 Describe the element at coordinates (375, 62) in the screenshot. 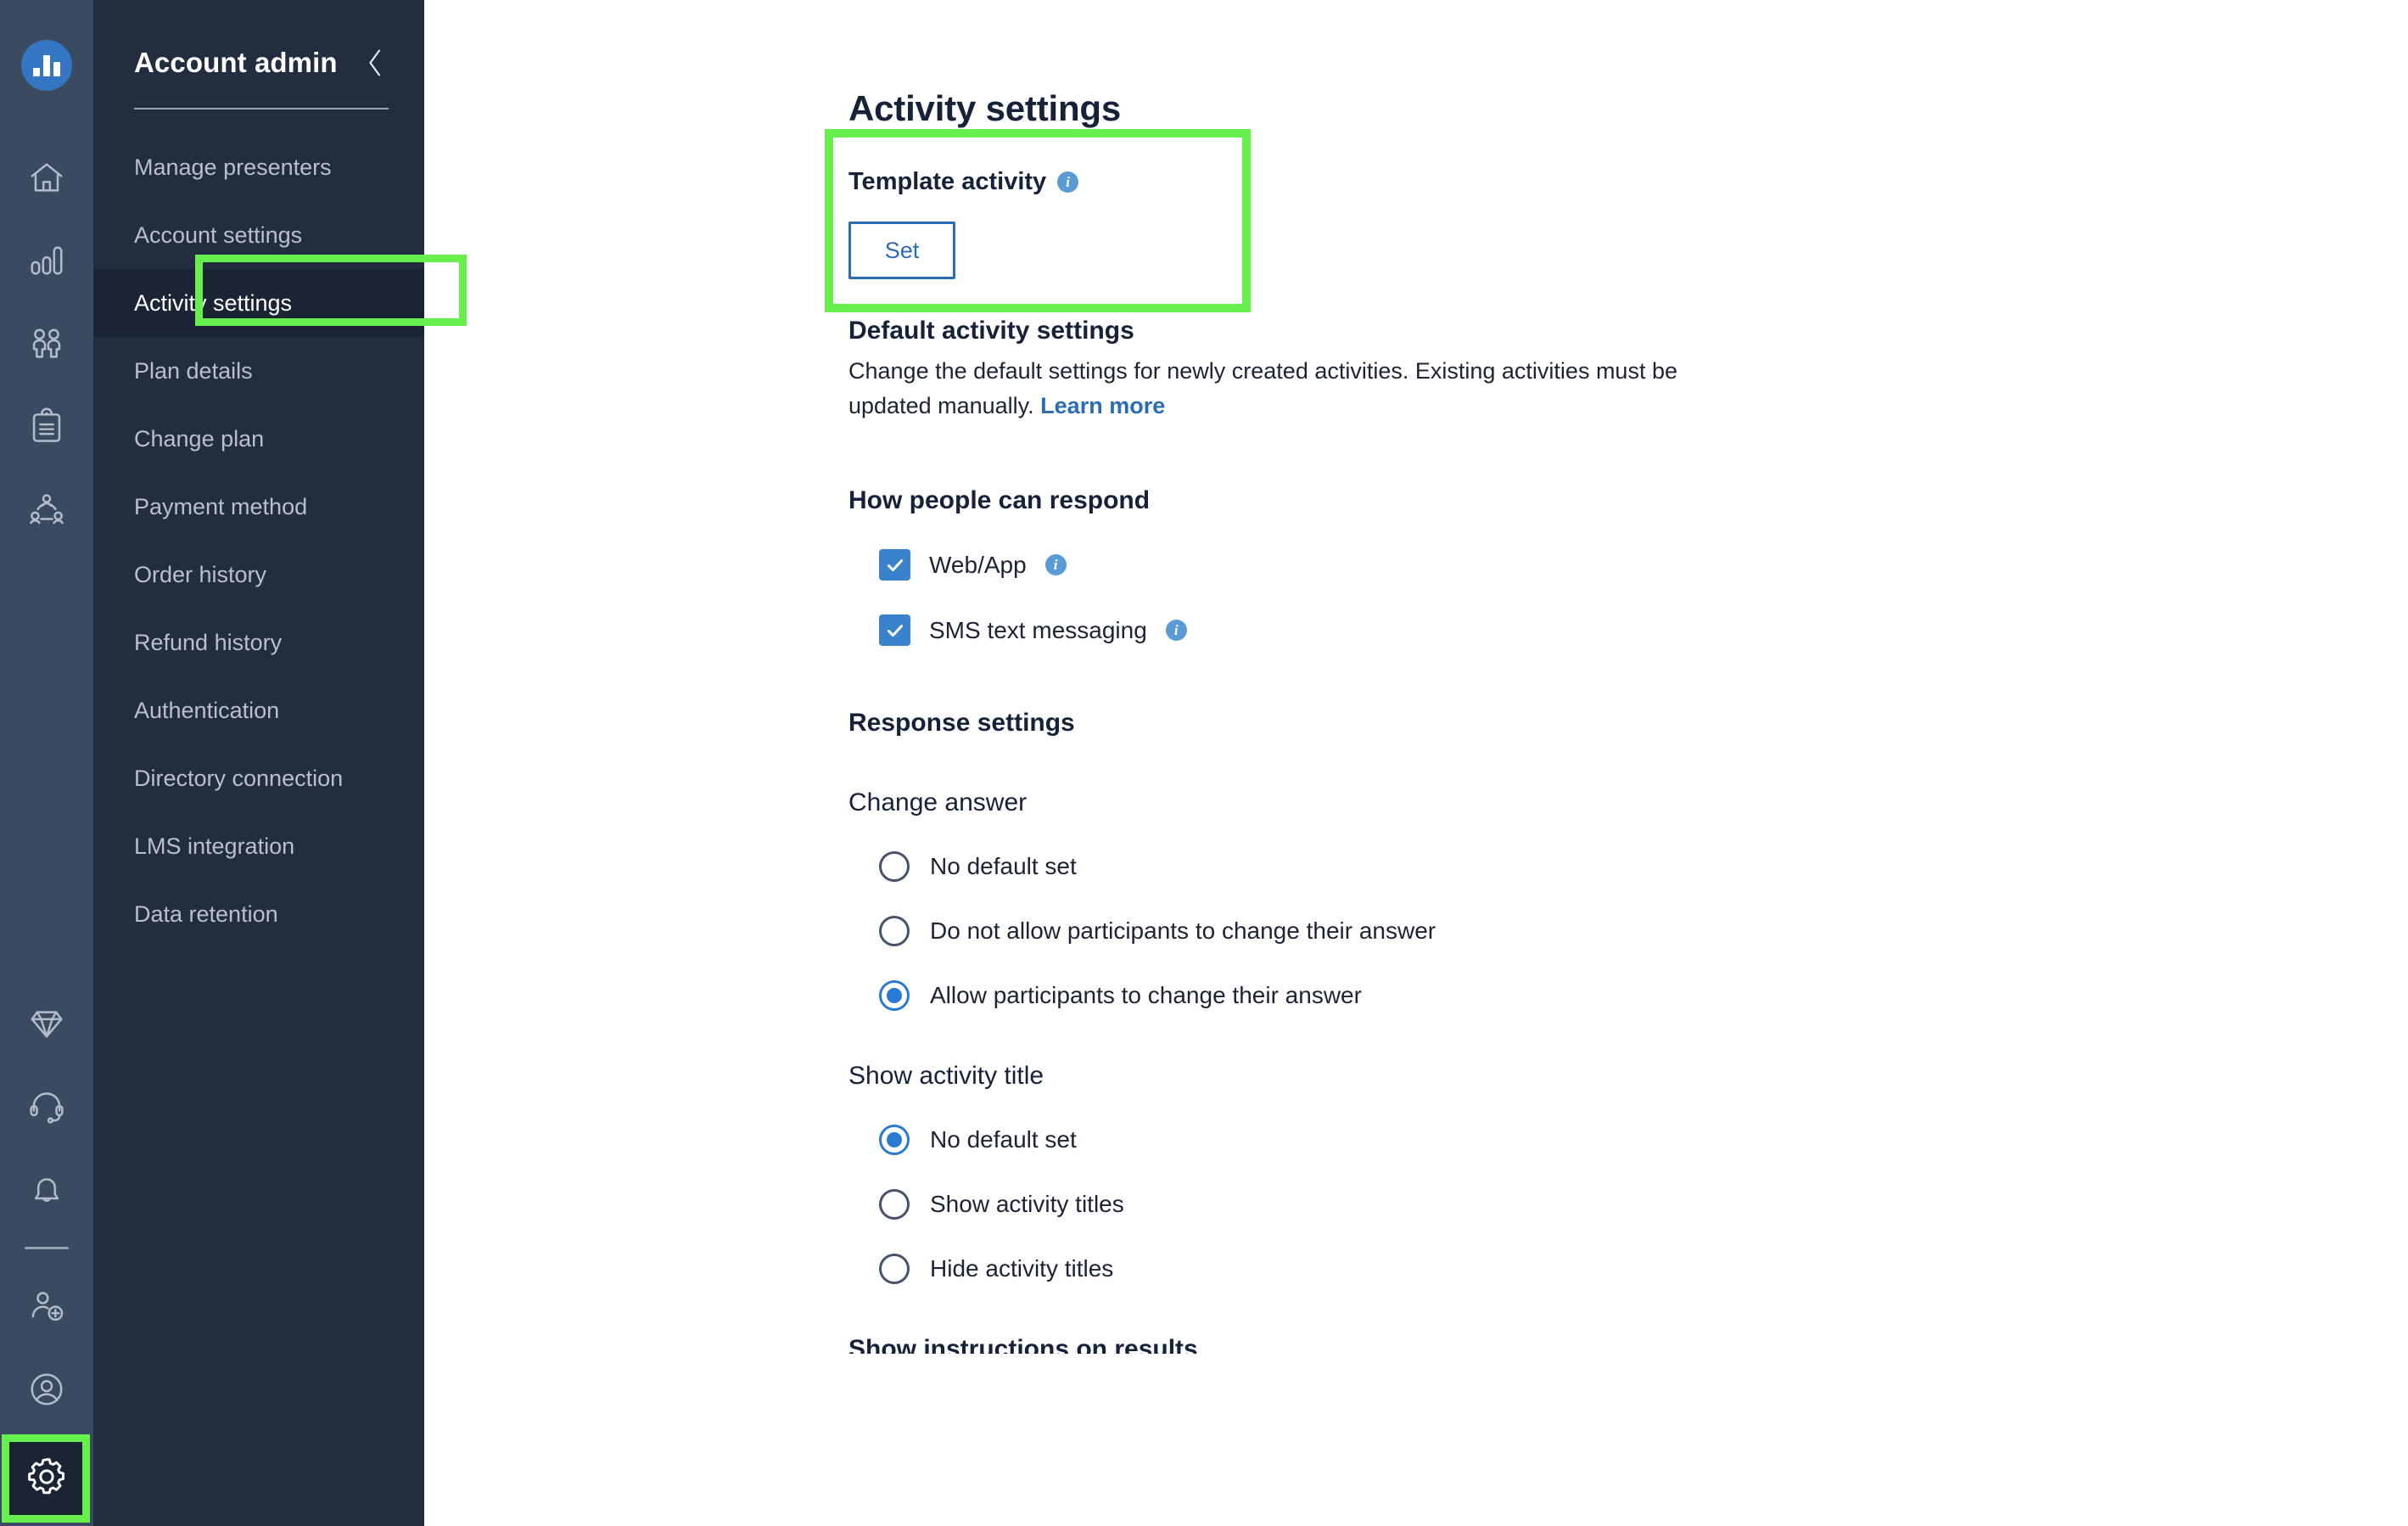

I see `chevron-left-icon` at that location.